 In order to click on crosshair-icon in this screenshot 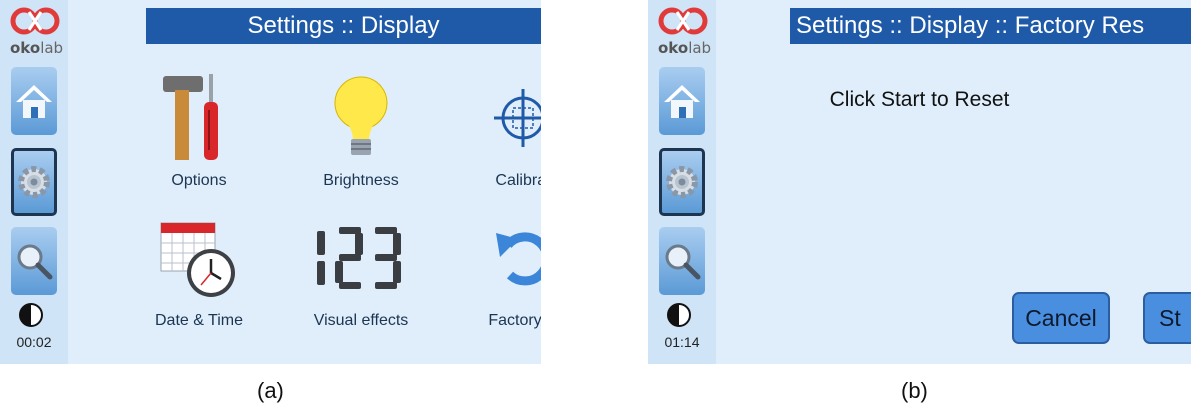, I will do `click(517, 118)`.